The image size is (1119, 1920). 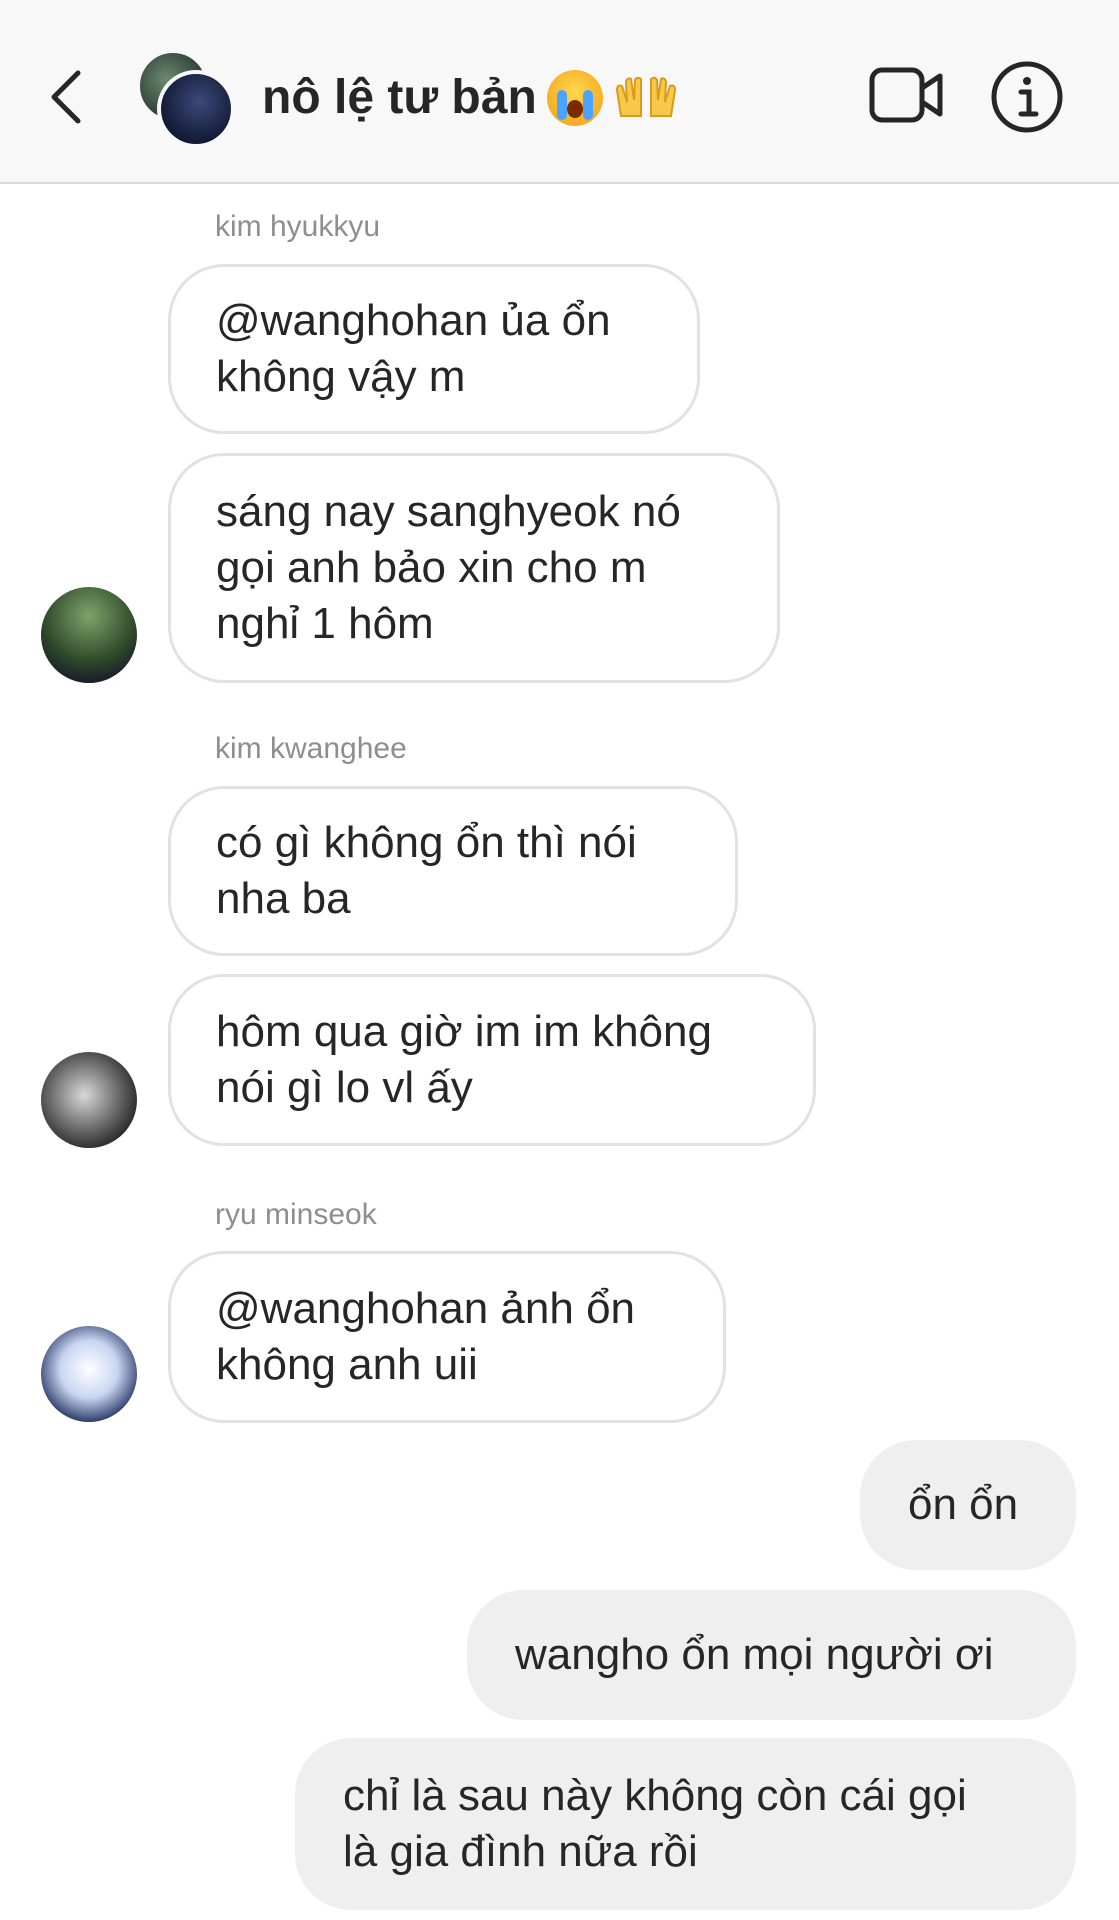 I want to click on message-bubble: có gì không ổn thì nói nha ba, so click(x=453, y=871).